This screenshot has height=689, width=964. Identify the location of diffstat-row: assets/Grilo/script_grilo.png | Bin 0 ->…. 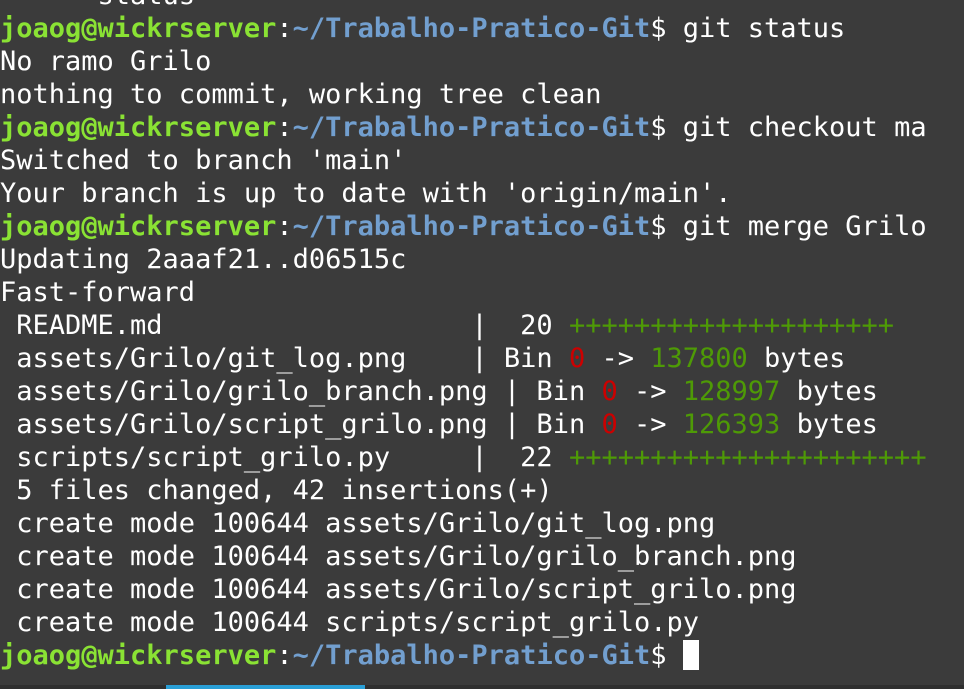
(482, 424).